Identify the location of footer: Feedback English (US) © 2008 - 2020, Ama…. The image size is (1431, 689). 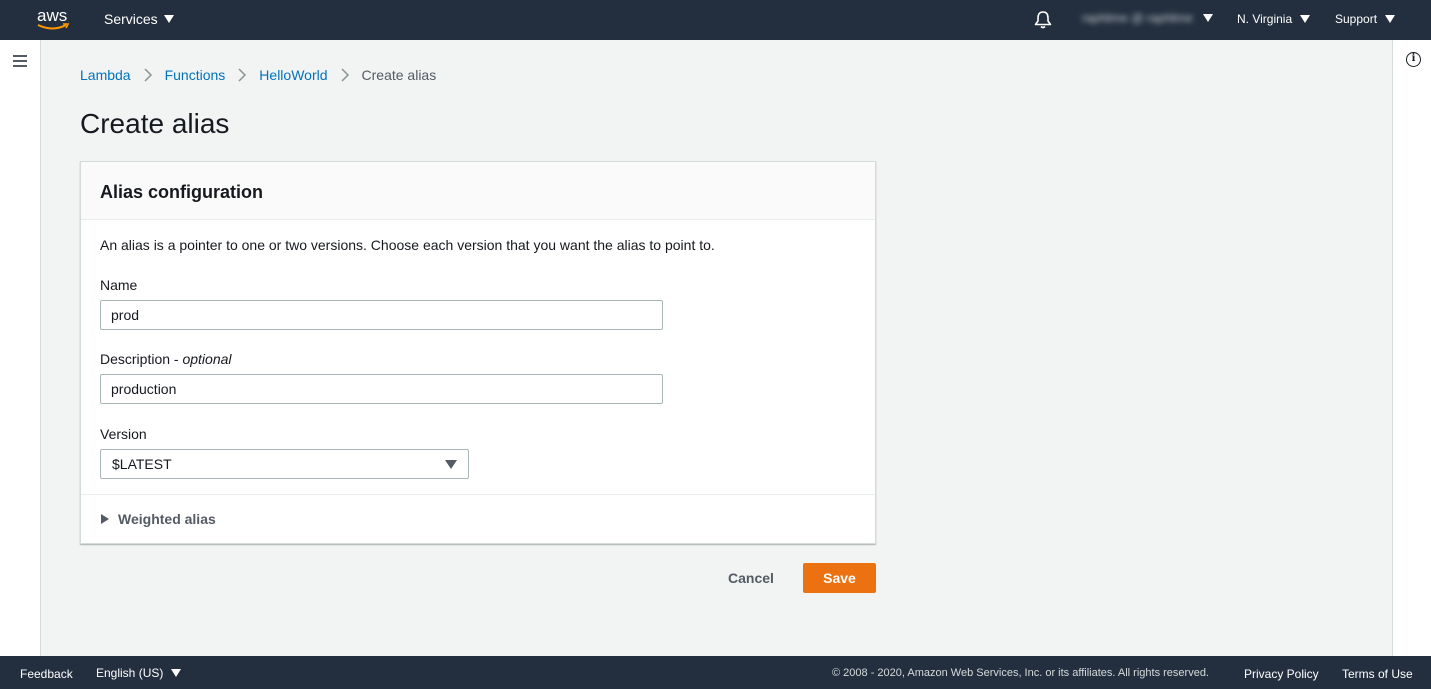
(715, 672).